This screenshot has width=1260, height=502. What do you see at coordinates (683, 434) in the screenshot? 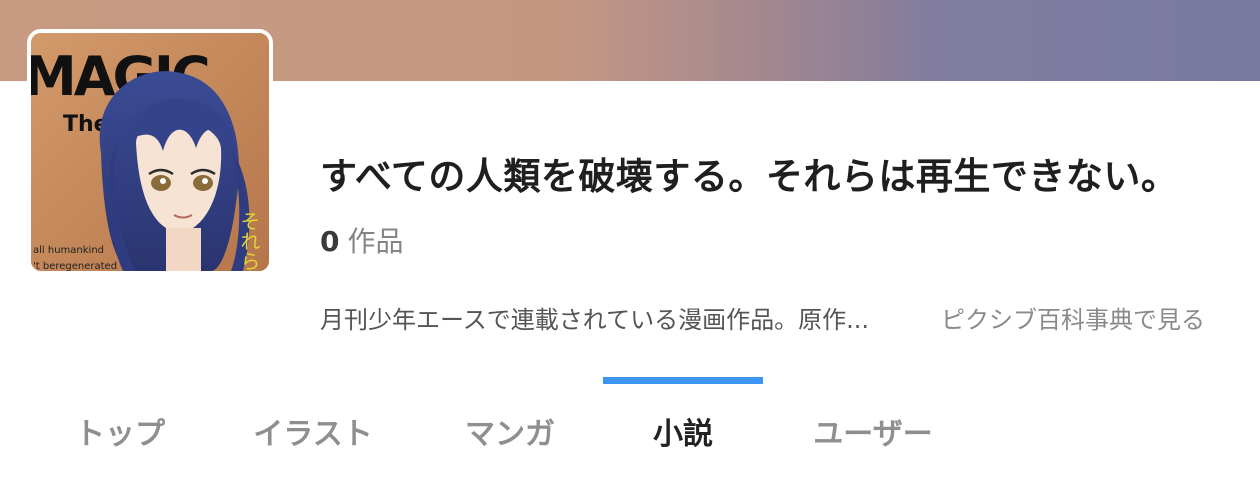
I see `tab-novels-label: 小説` at bounding box center [683, 434].